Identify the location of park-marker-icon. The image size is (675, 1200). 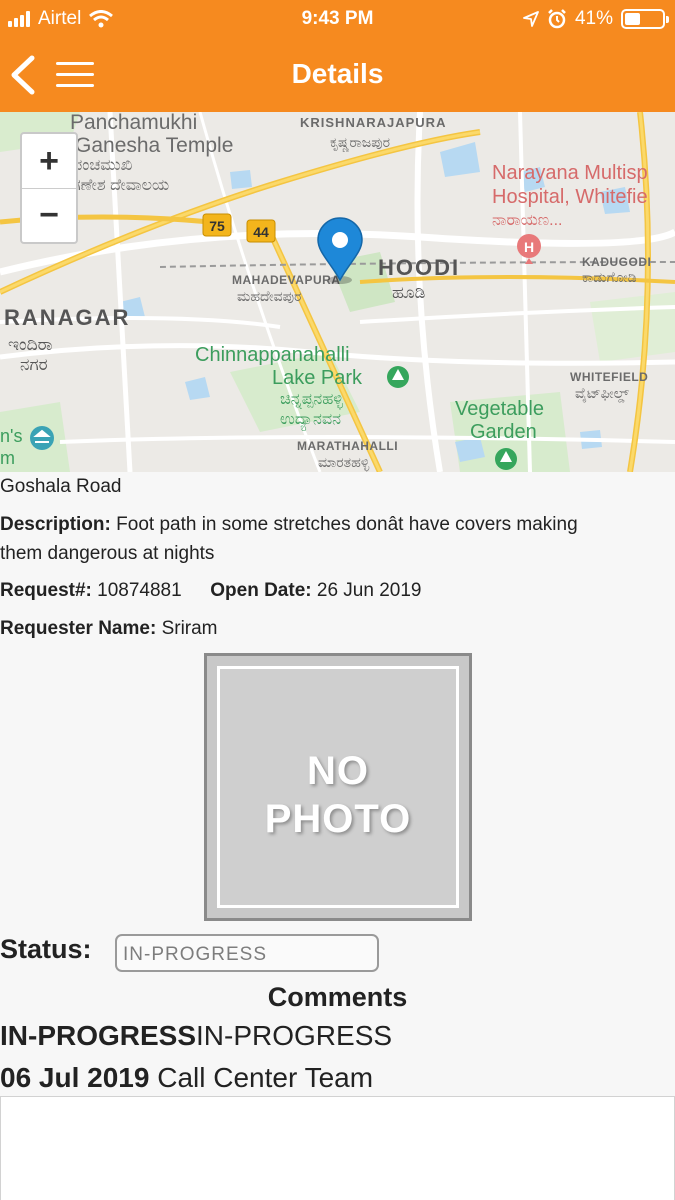
(398, 377).